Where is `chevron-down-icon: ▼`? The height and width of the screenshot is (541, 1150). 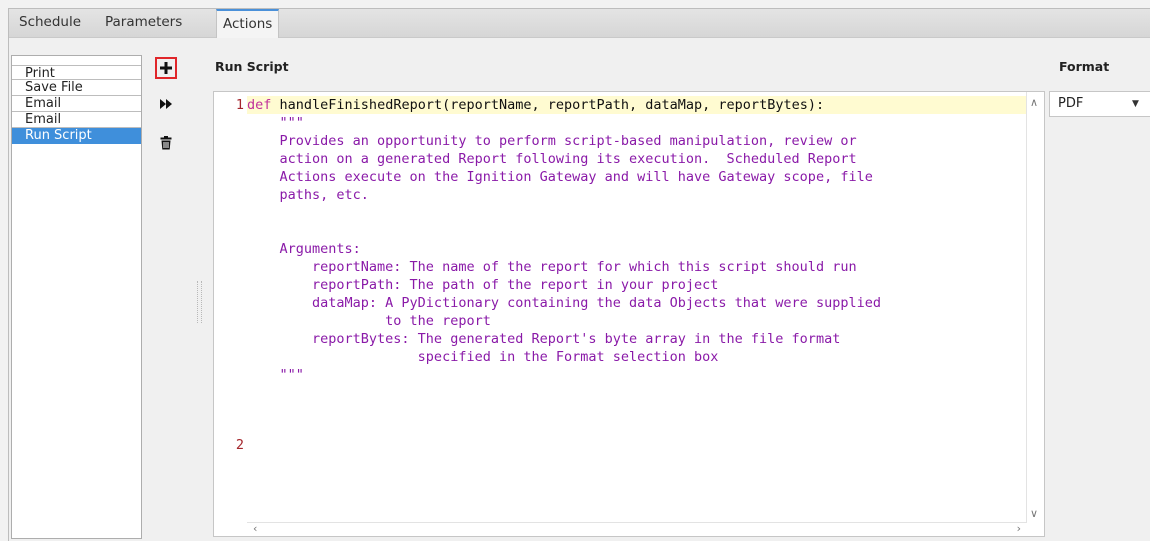
chevron-down-icon: ▼ is located at coordinates (1135, 104).